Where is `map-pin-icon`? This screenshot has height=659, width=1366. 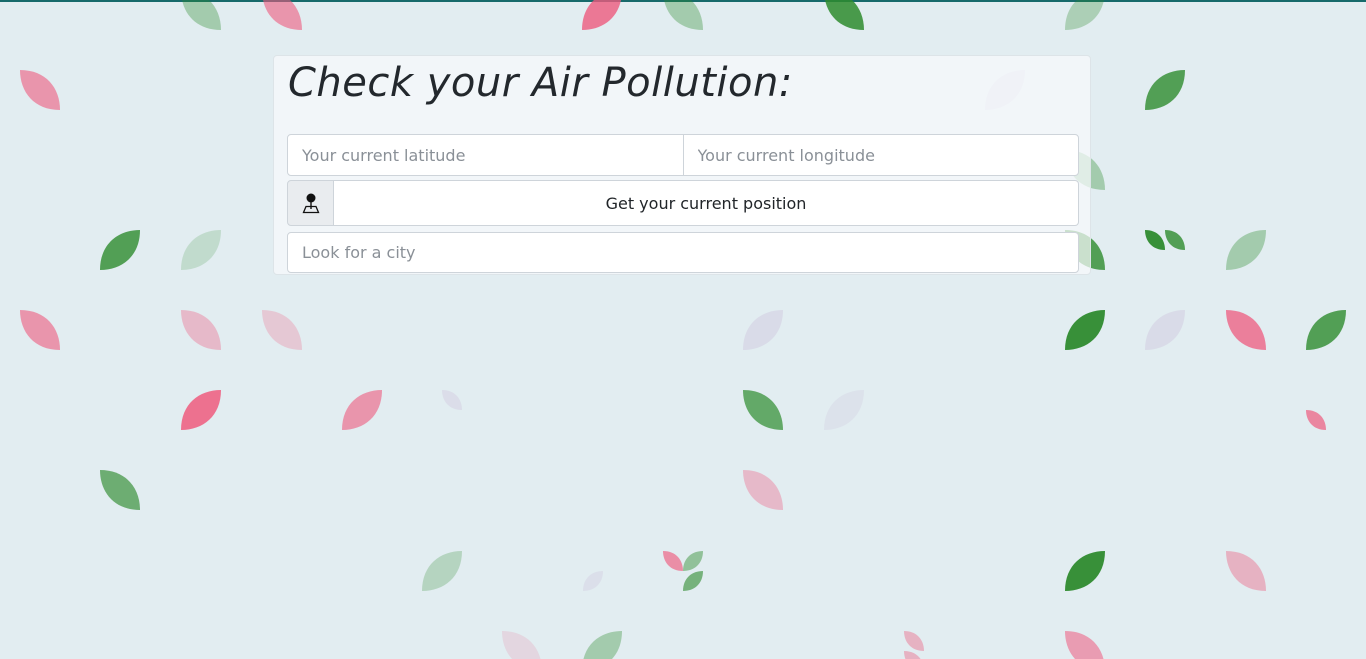 map-pin-icon is located at coordinates (310, 203).